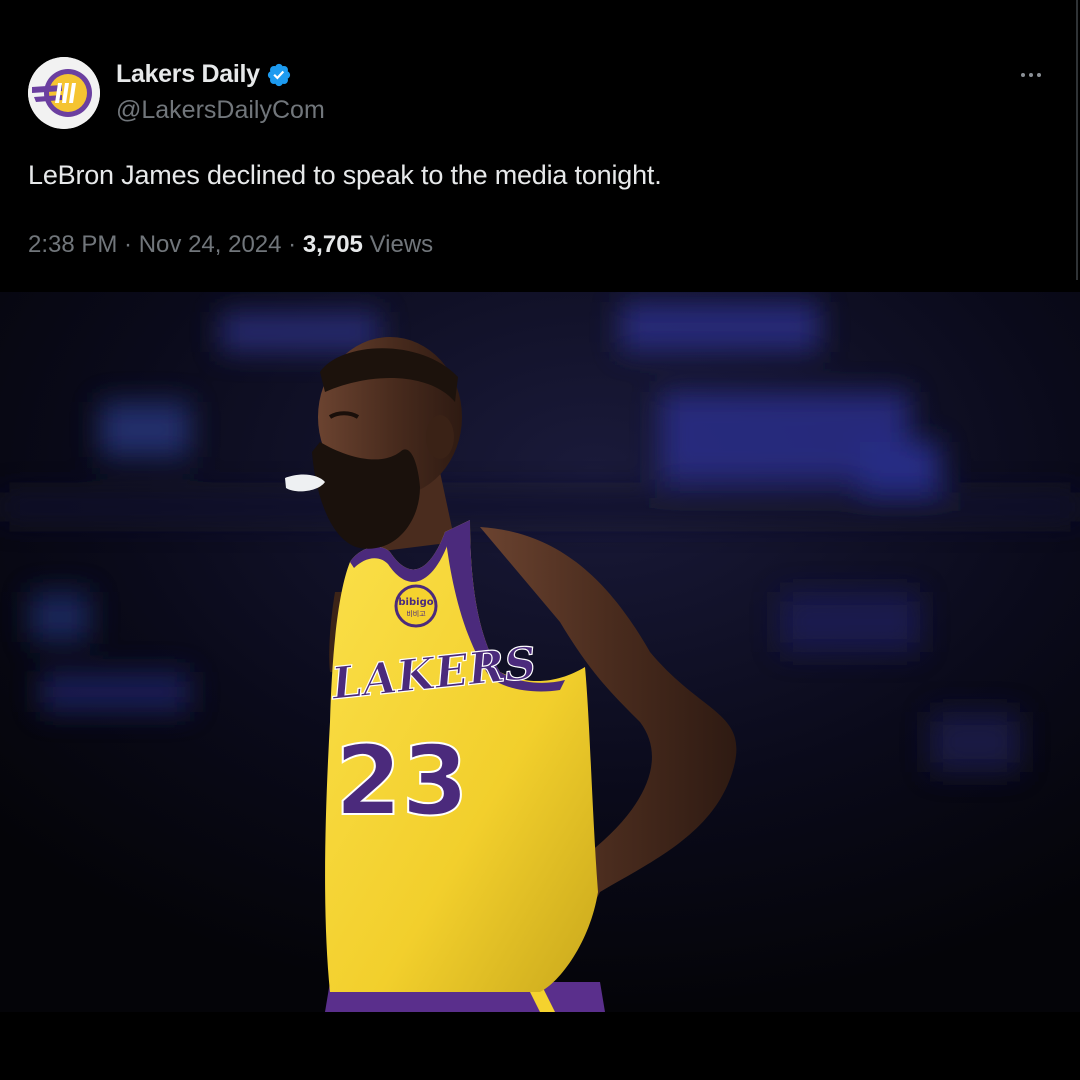  I want to click on author-name-row: Lakers Daily, so click(204, 74).